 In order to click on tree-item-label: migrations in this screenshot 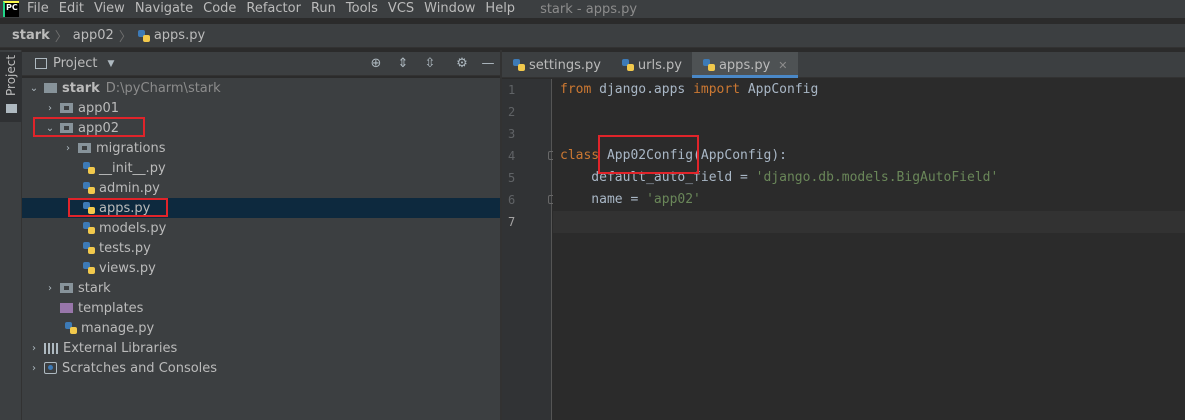, I will do `click(131, 148)`.